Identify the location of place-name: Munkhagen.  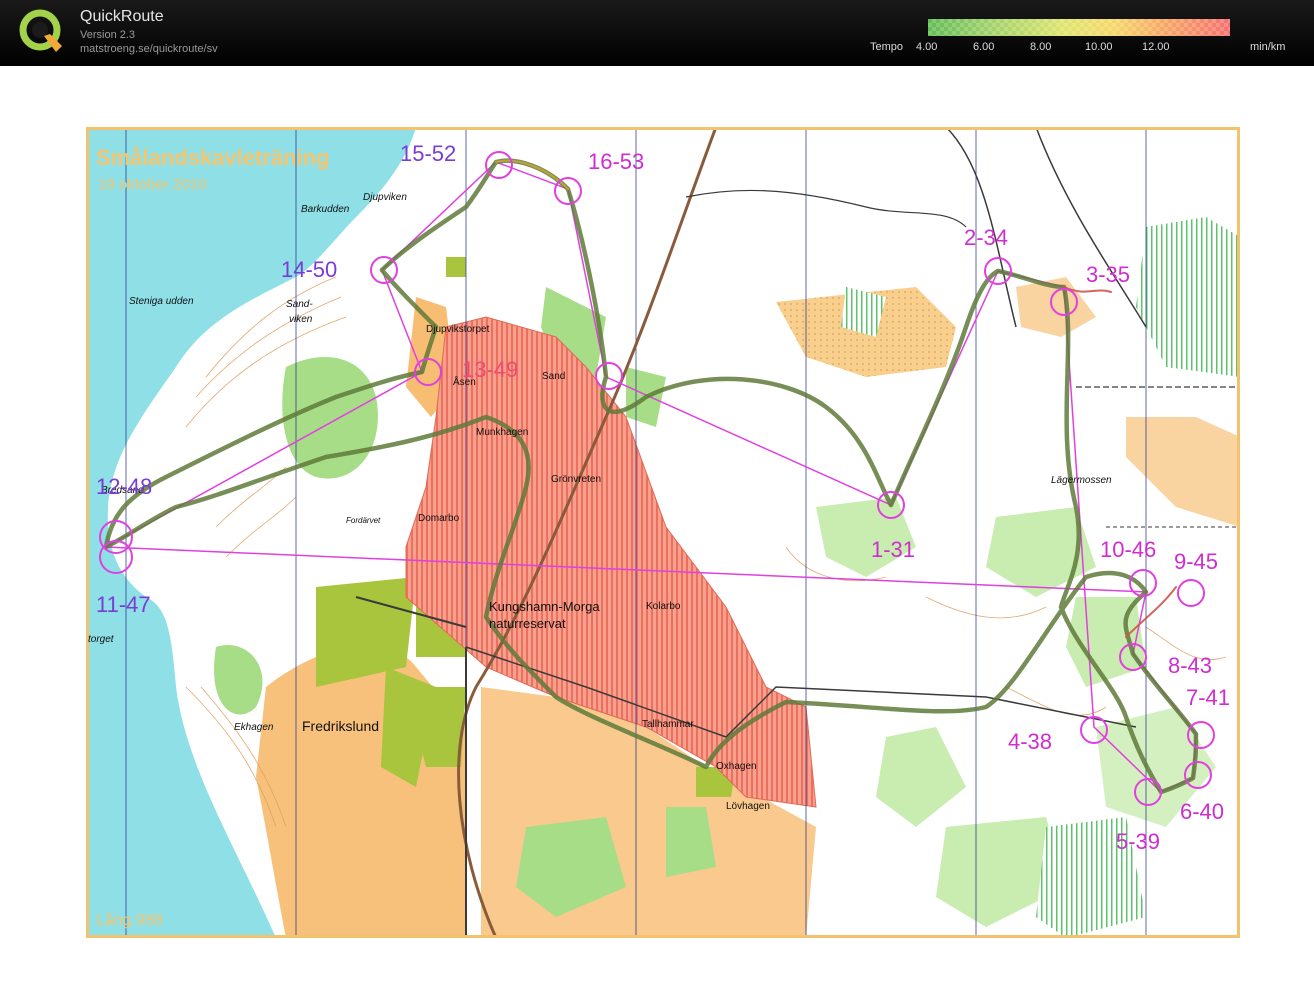
(502, 432).